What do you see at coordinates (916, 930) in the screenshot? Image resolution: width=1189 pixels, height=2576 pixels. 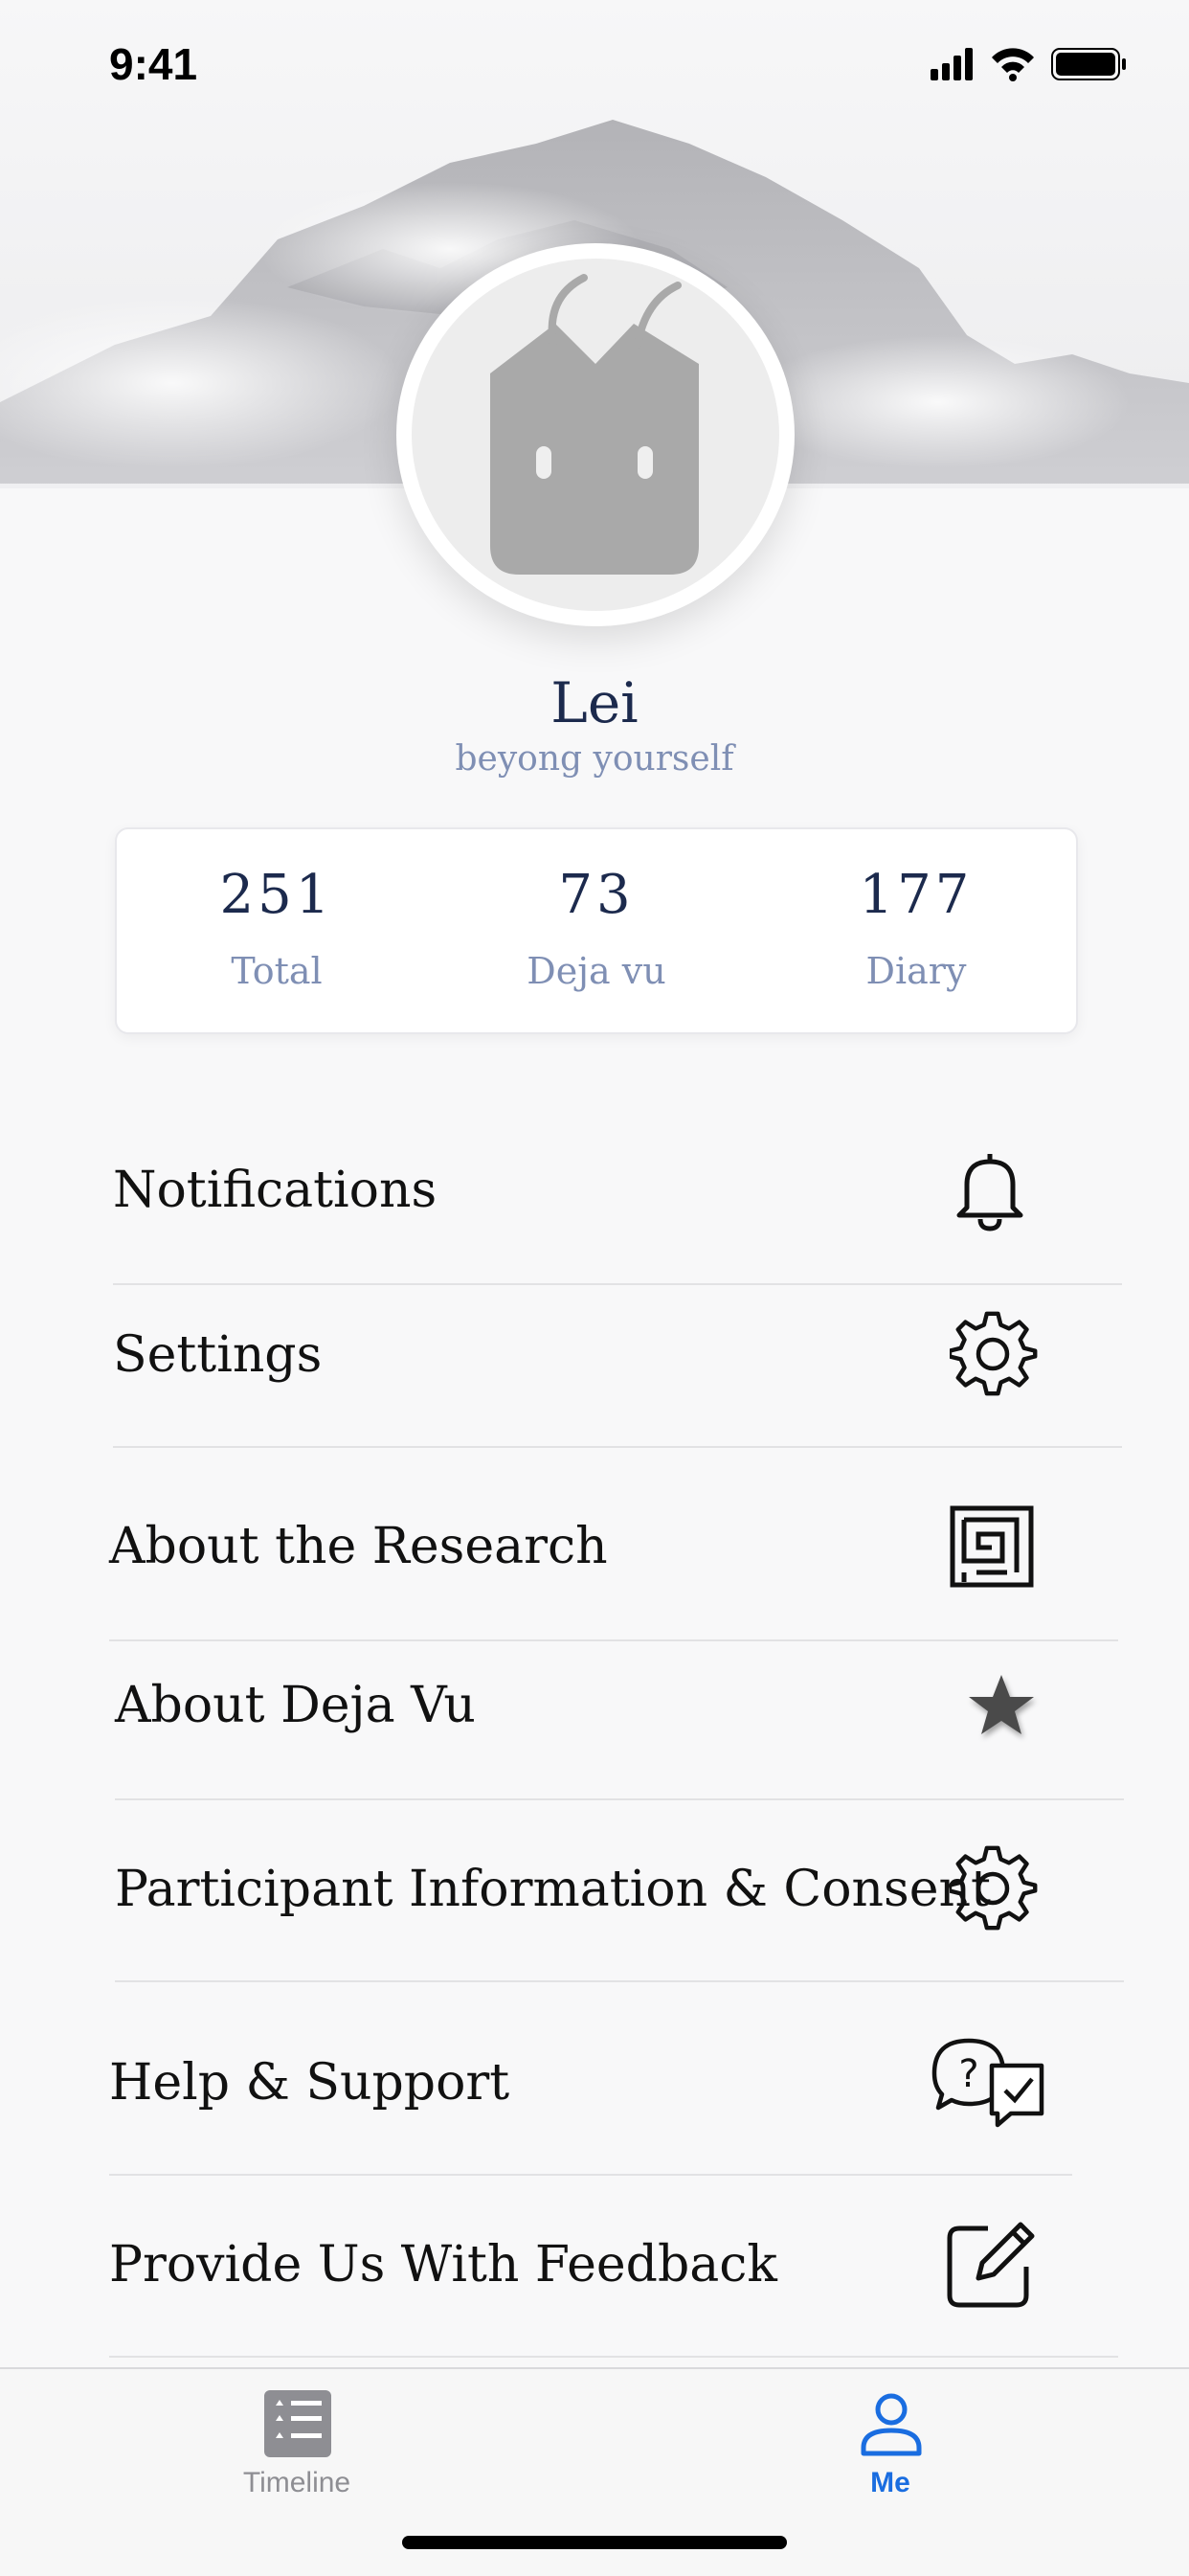 I see `stat-diary: 177 Diary` at bounding box center [916, 930].